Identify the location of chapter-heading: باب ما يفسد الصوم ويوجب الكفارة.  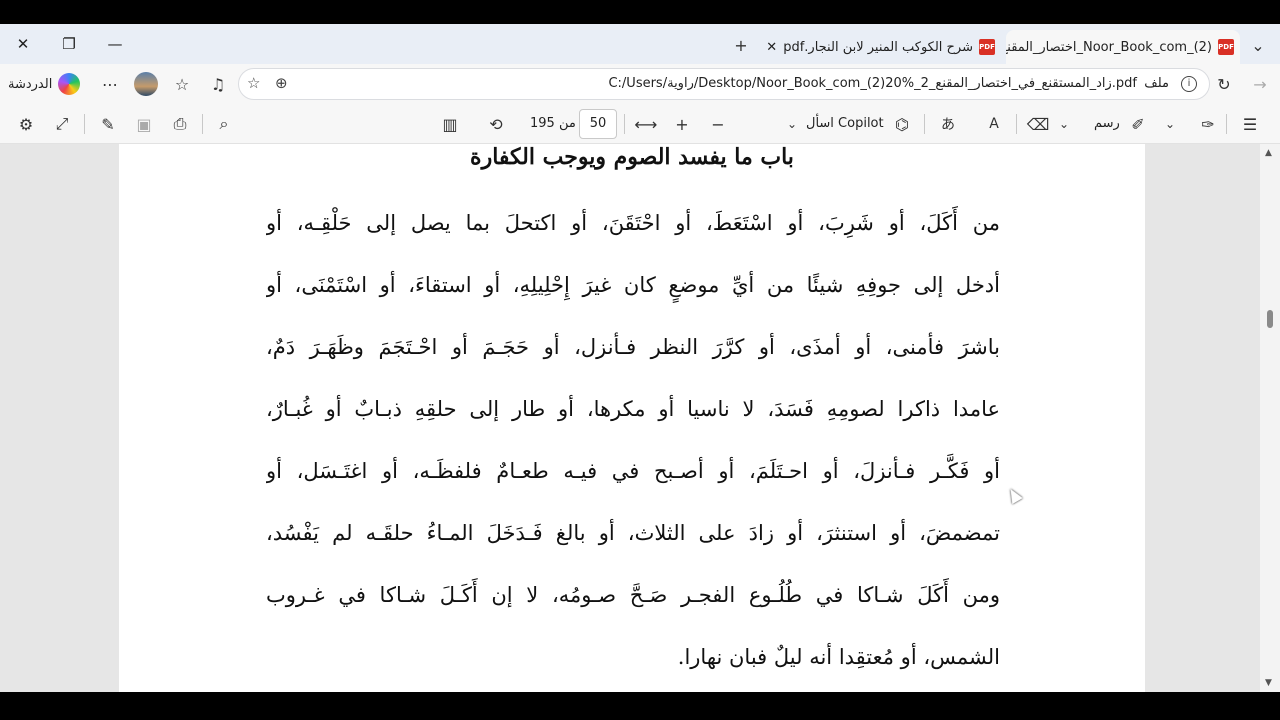
(632, 157).